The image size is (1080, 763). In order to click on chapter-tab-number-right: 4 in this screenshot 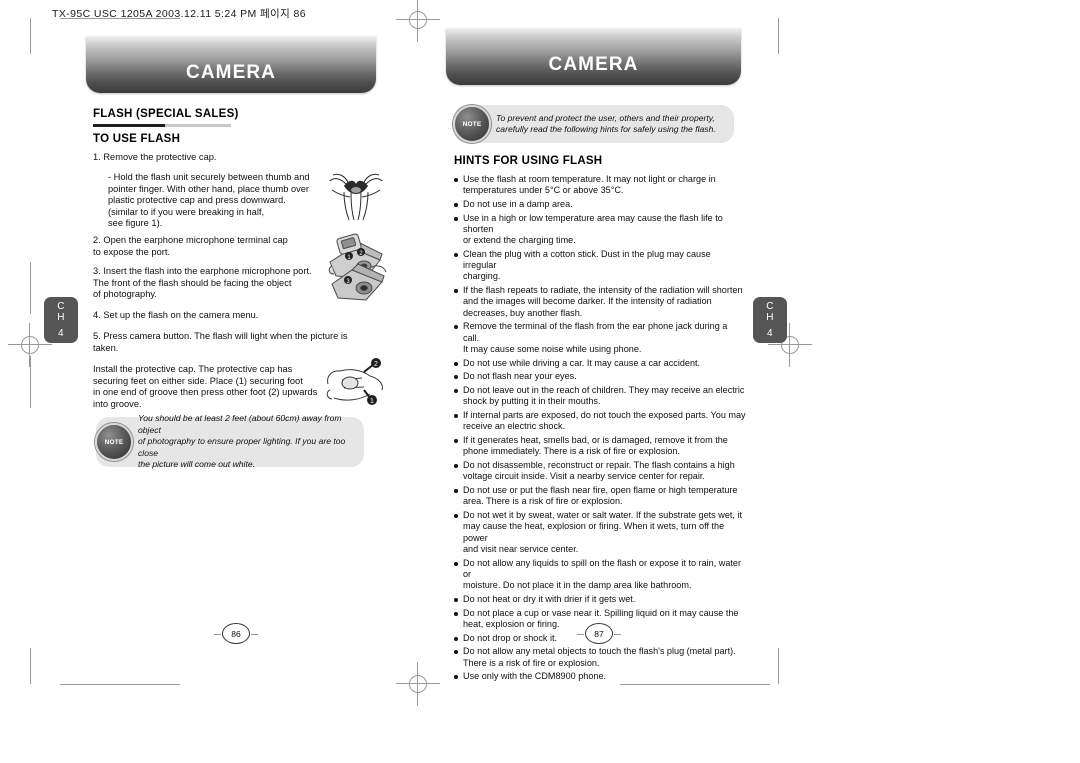, I will do `click(770, 333)`.